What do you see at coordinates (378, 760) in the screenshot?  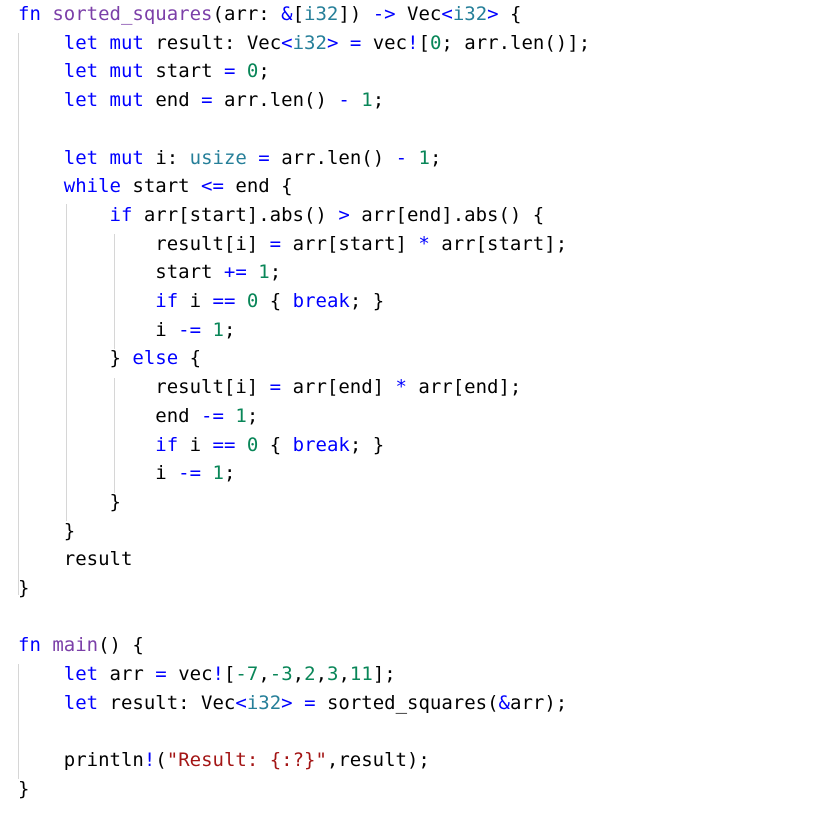 I see `code-token: ,result);` at bounding box center [378, 760].